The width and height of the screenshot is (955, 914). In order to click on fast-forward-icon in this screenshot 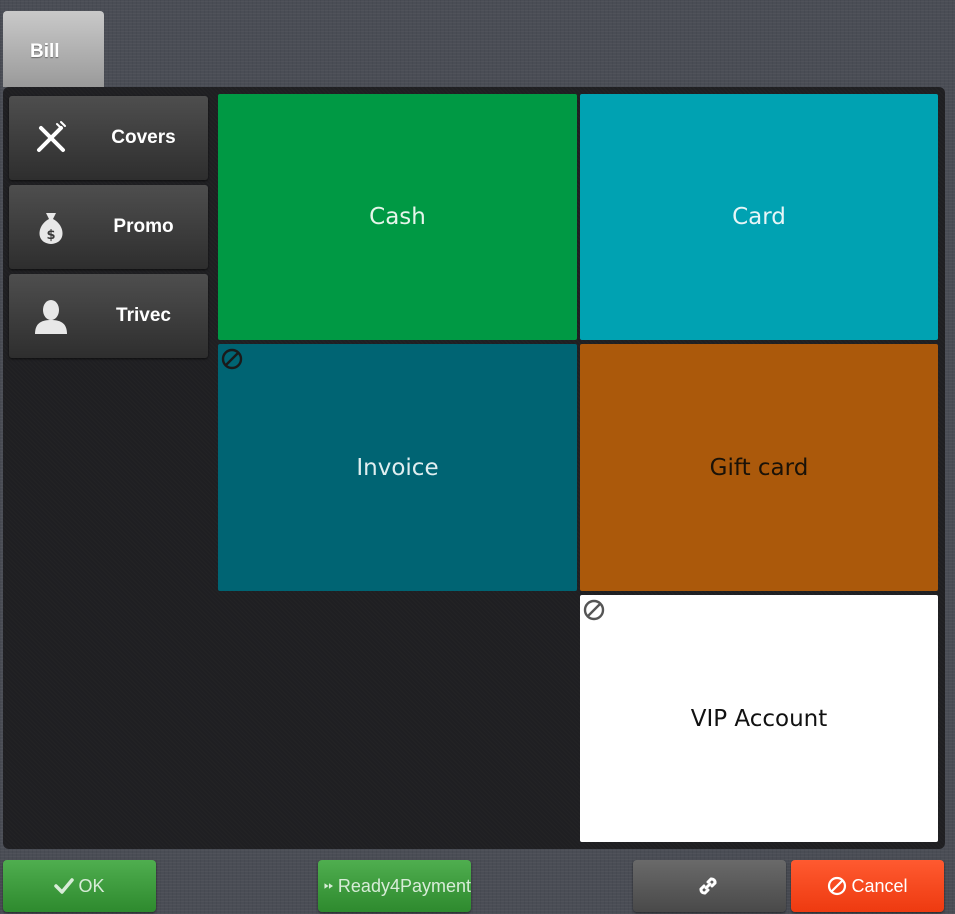, I will do `click(329, 886)`.